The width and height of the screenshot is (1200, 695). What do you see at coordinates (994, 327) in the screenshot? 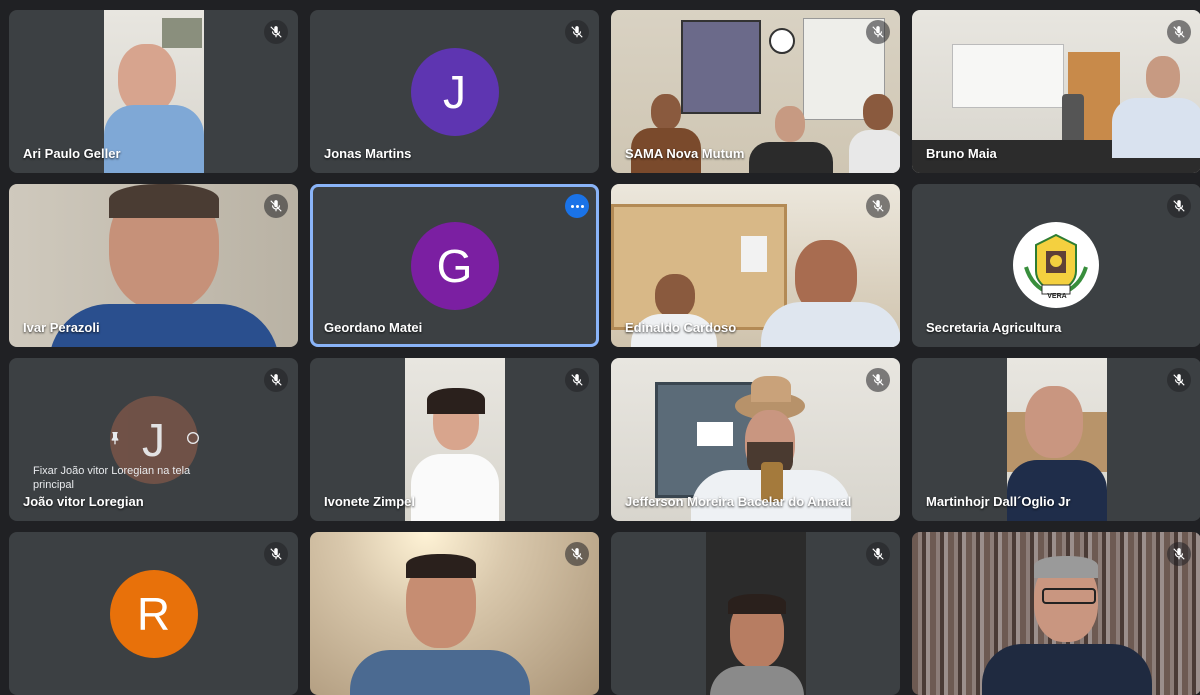
I see `participant-name: Secretaria Agricultura` at bounding box center [994, 327].